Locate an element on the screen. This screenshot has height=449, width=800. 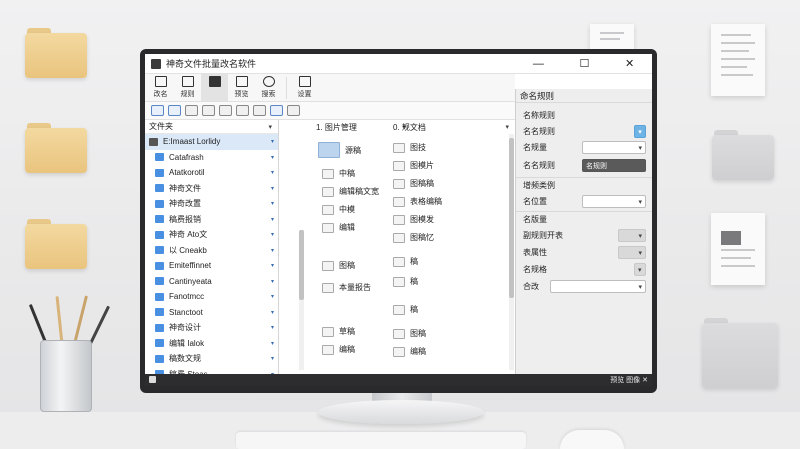
prop-row: 名称规则 is located at coordinates (539, 115).